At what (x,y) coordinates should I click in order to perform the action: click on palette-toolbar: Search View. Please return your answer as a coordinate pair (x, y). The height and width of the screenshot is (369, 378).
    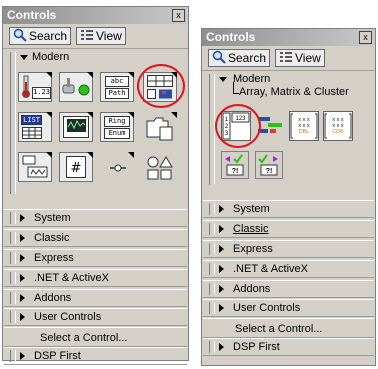
    Looking at the image, I should click on (95, 36).